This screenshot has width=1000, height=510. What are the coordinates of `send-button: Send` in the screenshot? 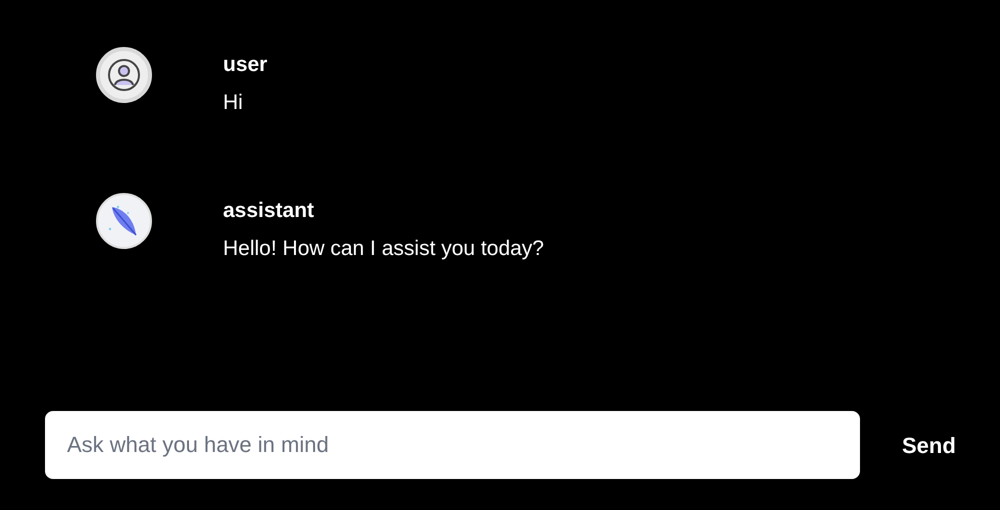 It's located at (929, 445).